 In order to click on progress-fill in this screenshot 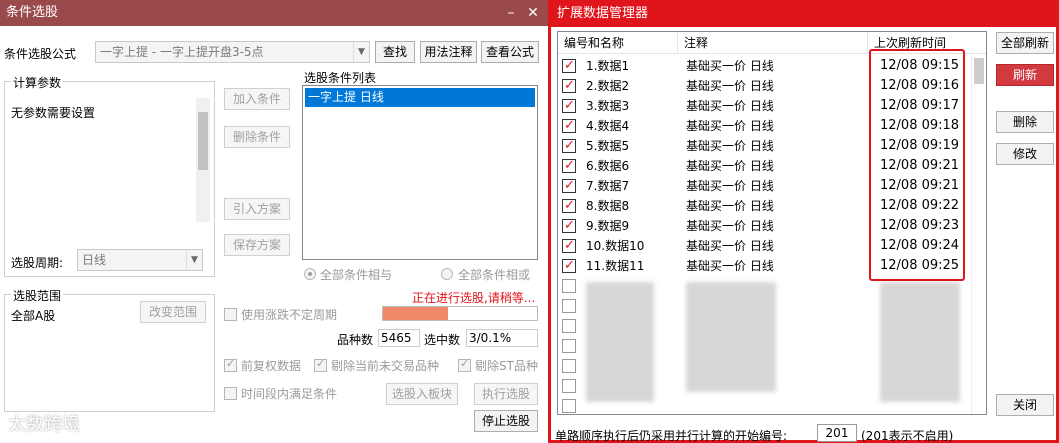, I will do `click(415, 313)`.